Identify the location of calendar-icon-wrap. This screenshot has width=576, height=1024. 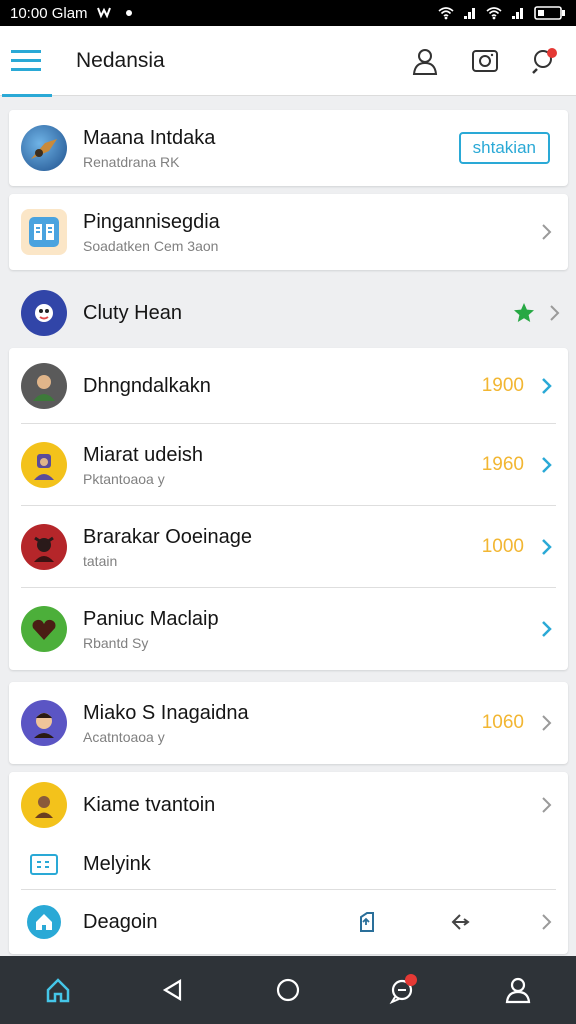
(44, 864).